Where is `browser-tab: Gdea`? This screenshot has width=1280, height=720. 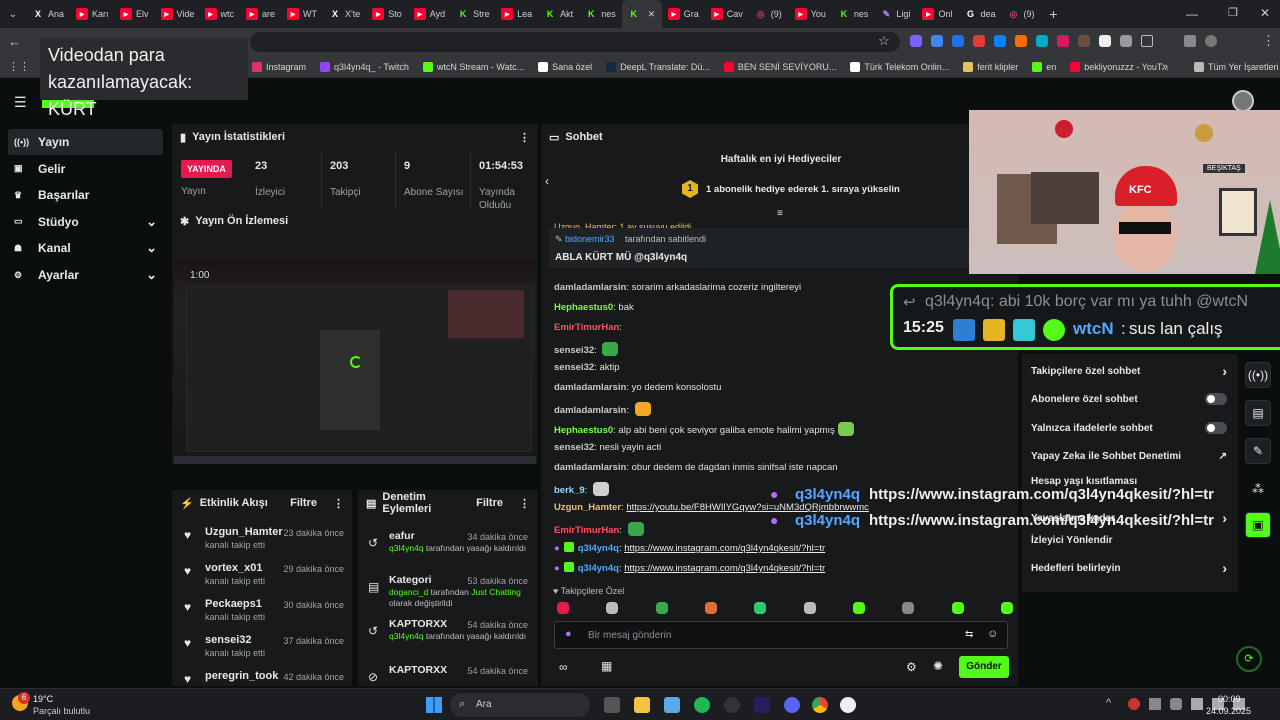 browser-tab: Gdea is located at coordinates (979, 14).